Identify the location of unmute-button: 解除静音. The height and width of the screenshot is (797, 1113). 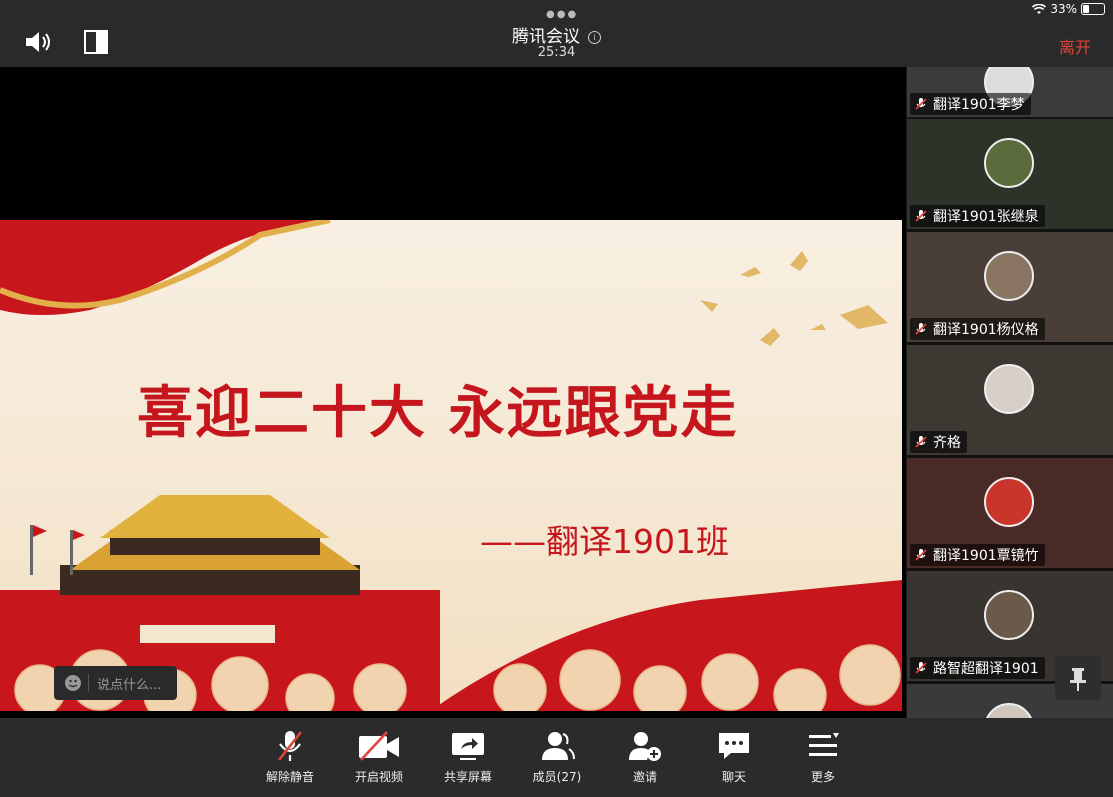
(290, 756).